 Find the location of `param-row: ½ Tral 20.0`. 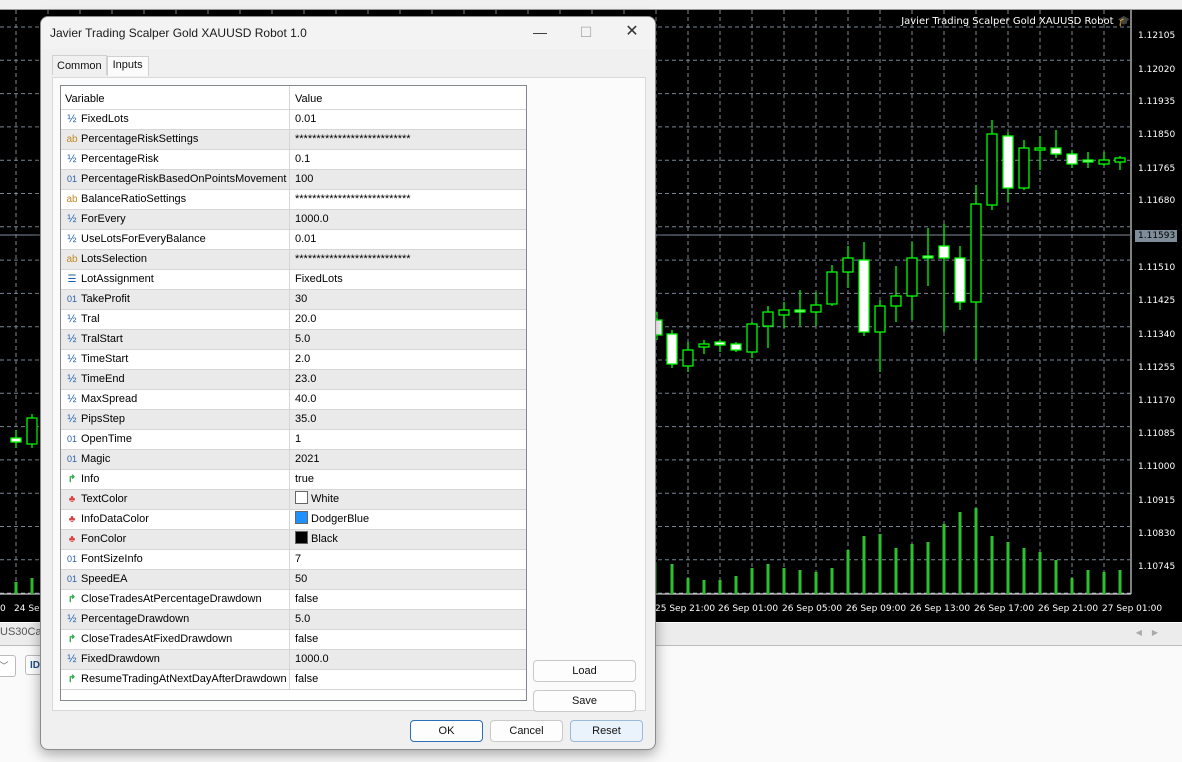

param-row: ½ Tral 20.0 is located at coordinates (293, 320).